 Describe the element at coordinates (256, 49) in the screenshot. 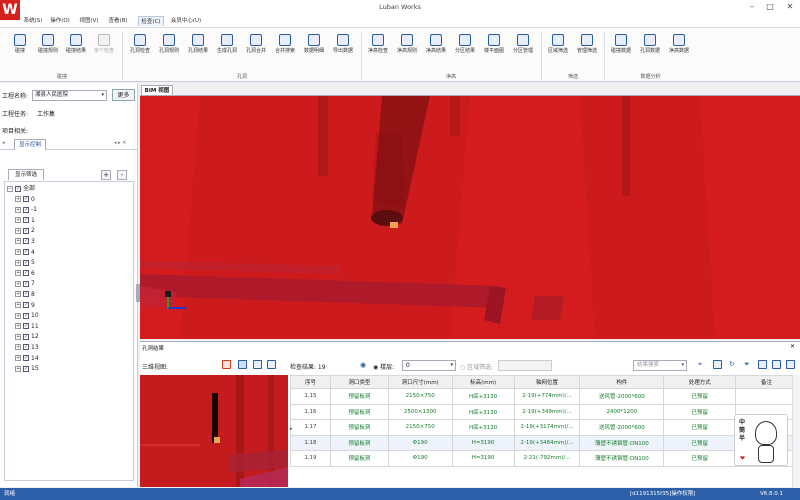

I see `hole-merge-button: 孔洞合并` at that location.